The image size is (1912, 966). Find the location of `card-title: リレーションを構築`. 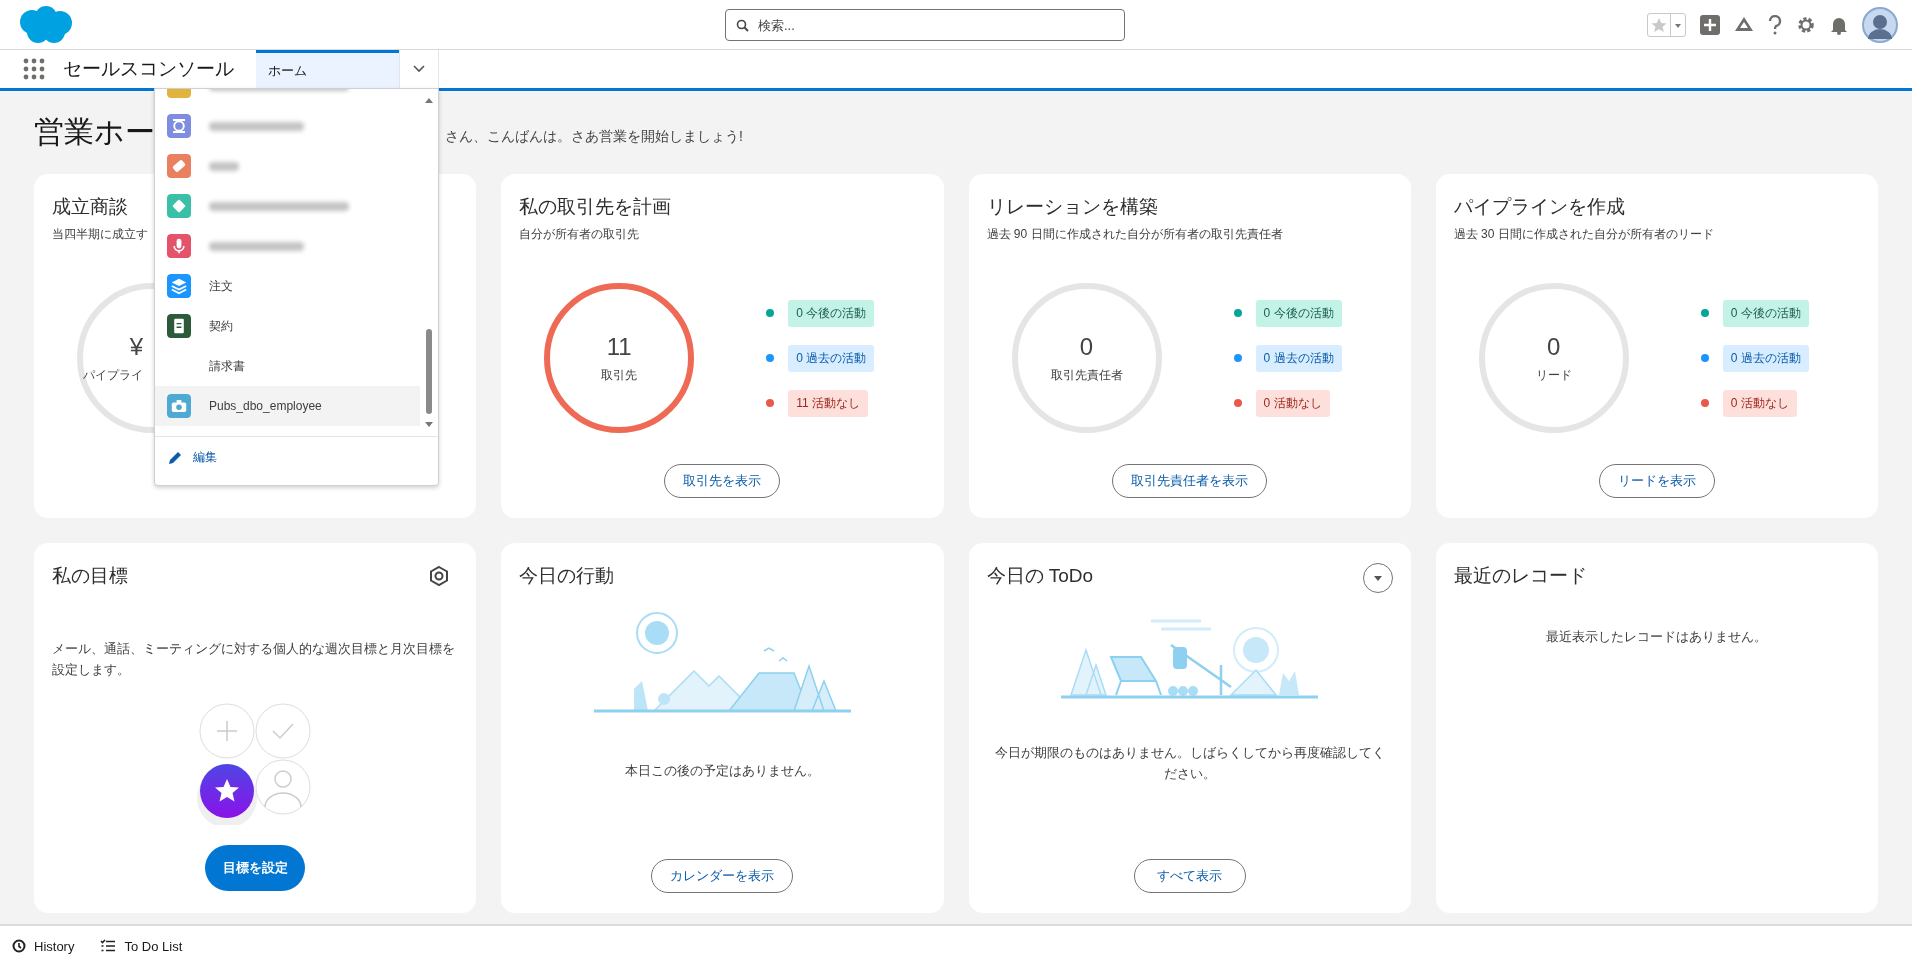

card-title: リレーションを構築 is located at coordinates (1072, 207).